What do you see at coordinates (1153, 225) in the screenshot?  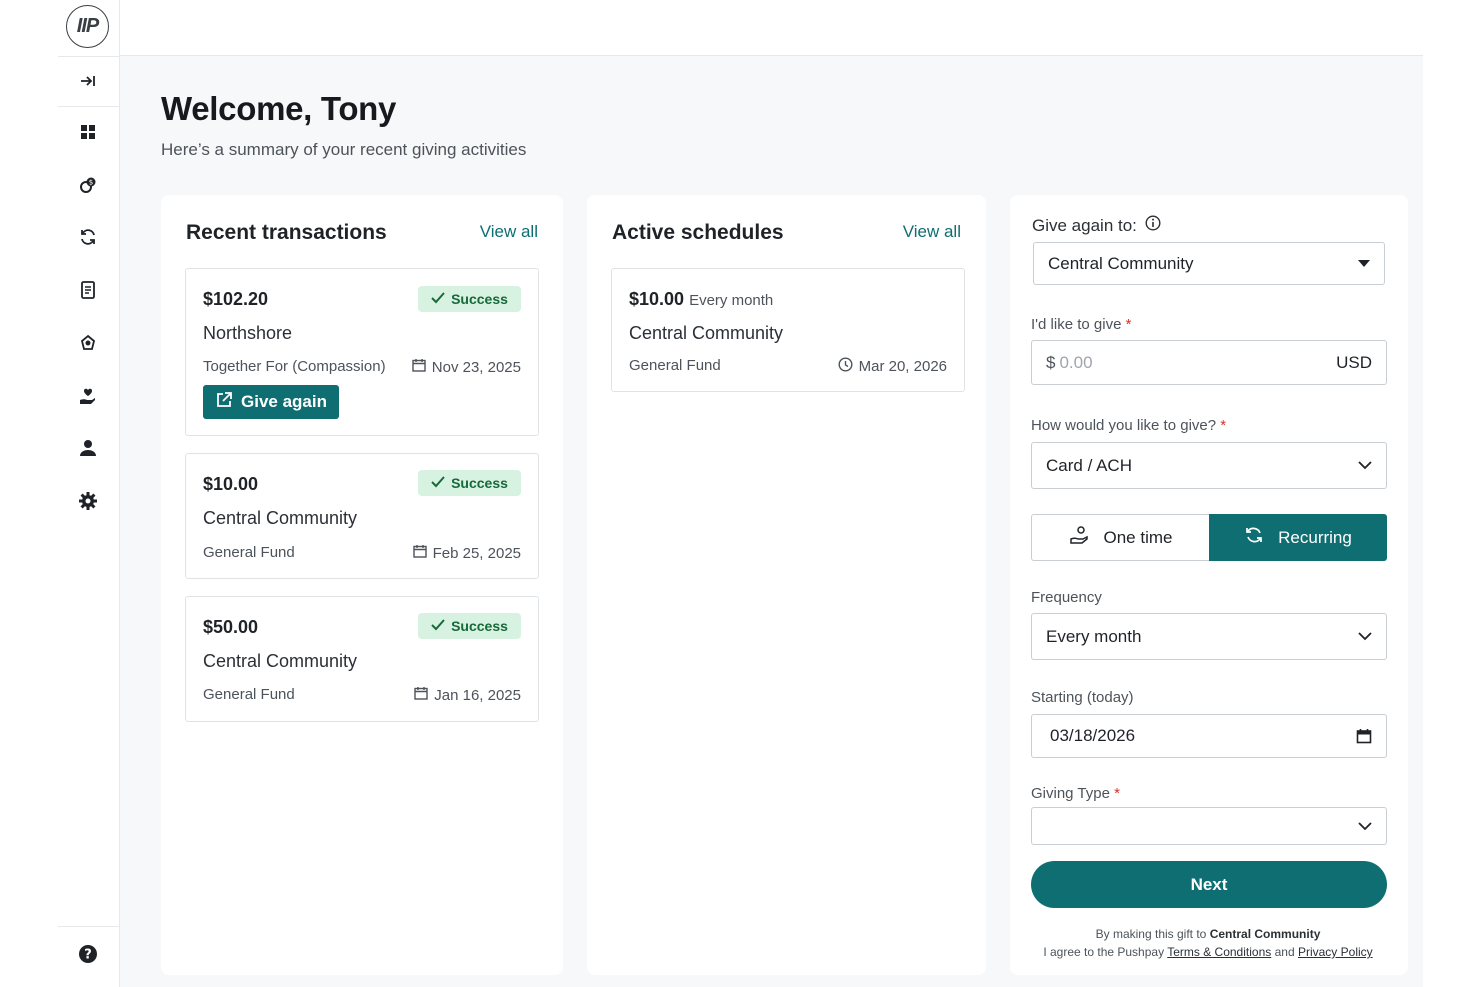 I see `info-icon` at bounding box center [1153, 225].